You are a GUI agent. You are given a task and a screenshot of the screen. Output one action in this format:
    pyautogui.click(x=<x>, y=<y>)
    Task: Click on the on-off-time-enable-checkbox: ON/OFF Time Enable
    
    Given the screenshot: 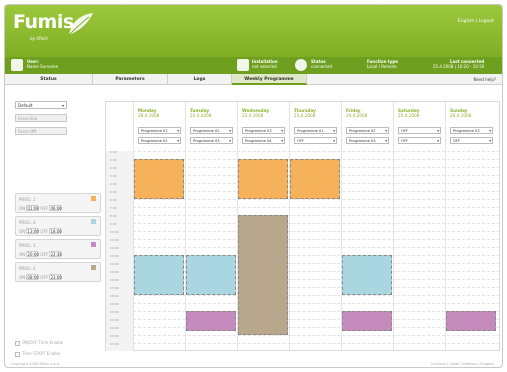 What is the action you would take?
    pyautogui.click(x=39, y=343)
    